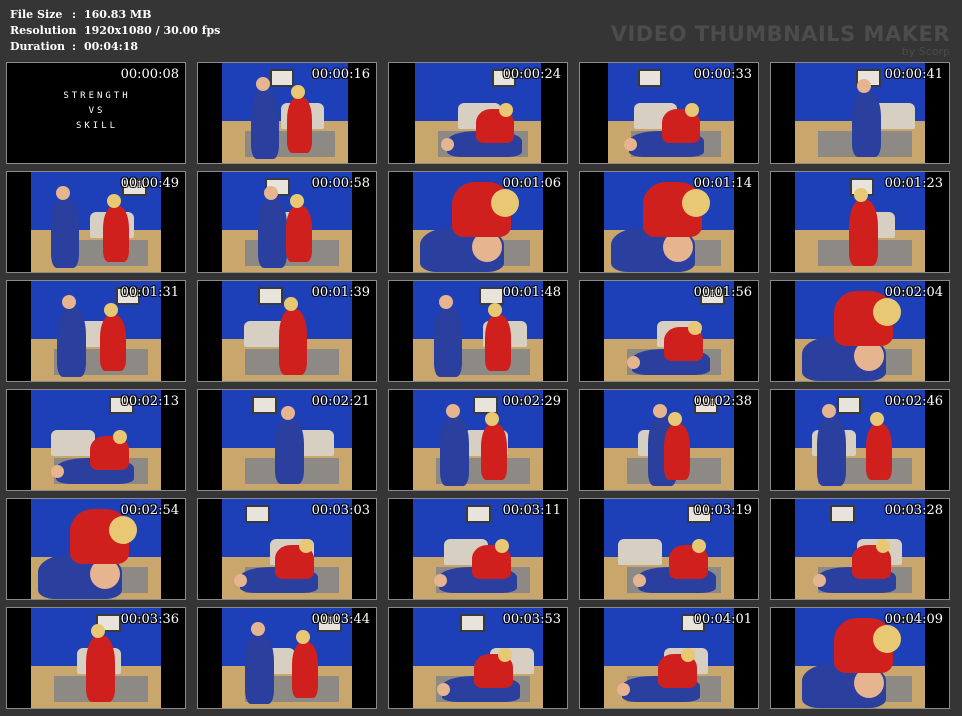  What do you see at coordinates (722, 510) in the screenshot?
I see `timestamp: 00:03:19` at bounding box center [722, 510].